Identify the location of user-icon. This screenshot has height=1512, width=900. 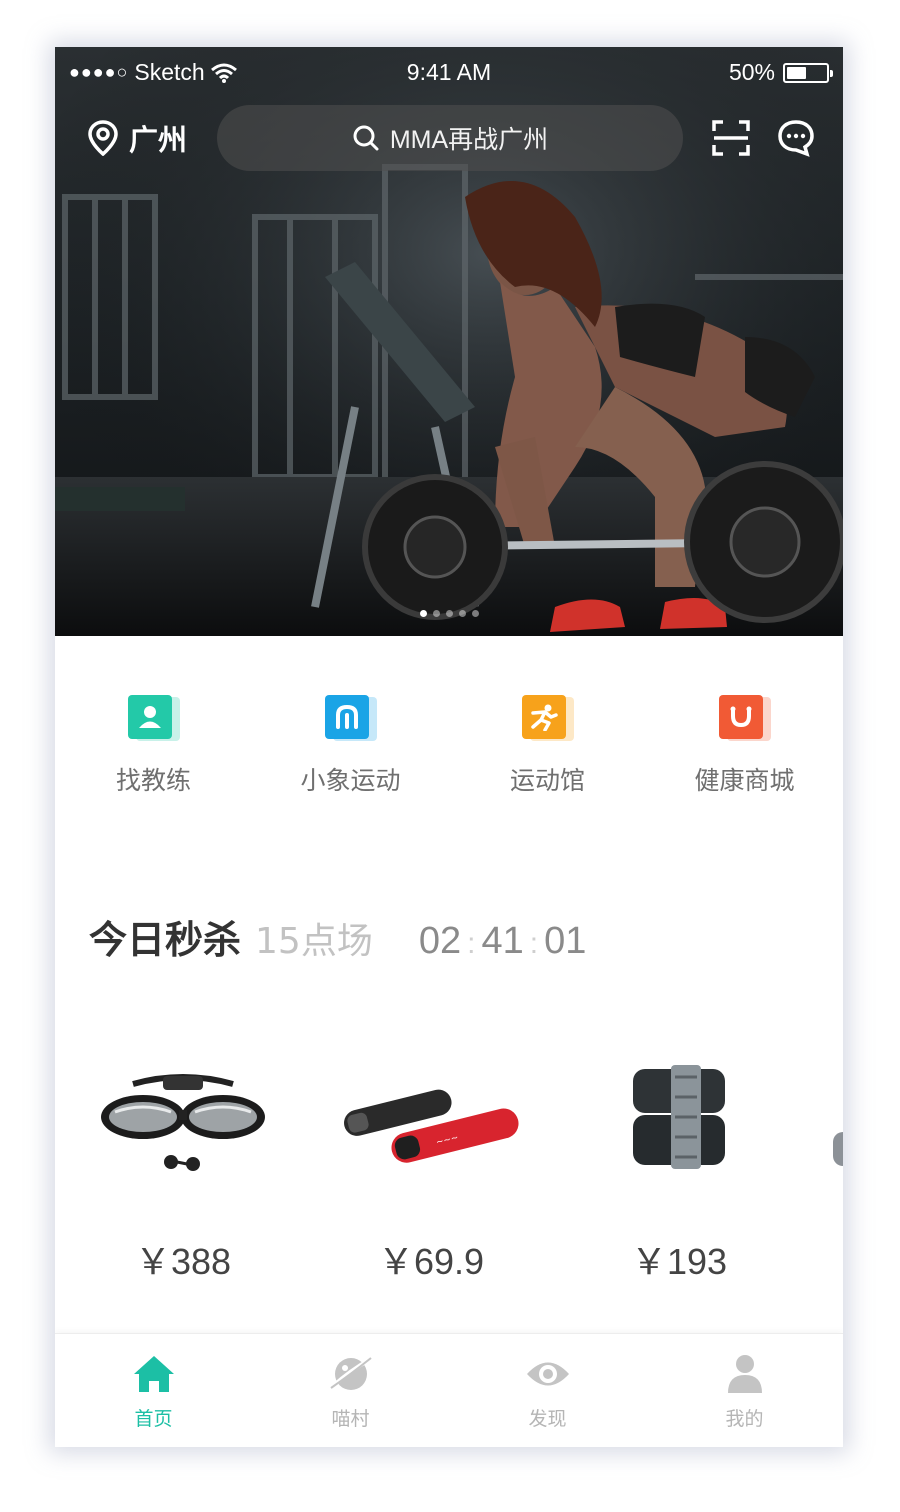
(744, 1374).